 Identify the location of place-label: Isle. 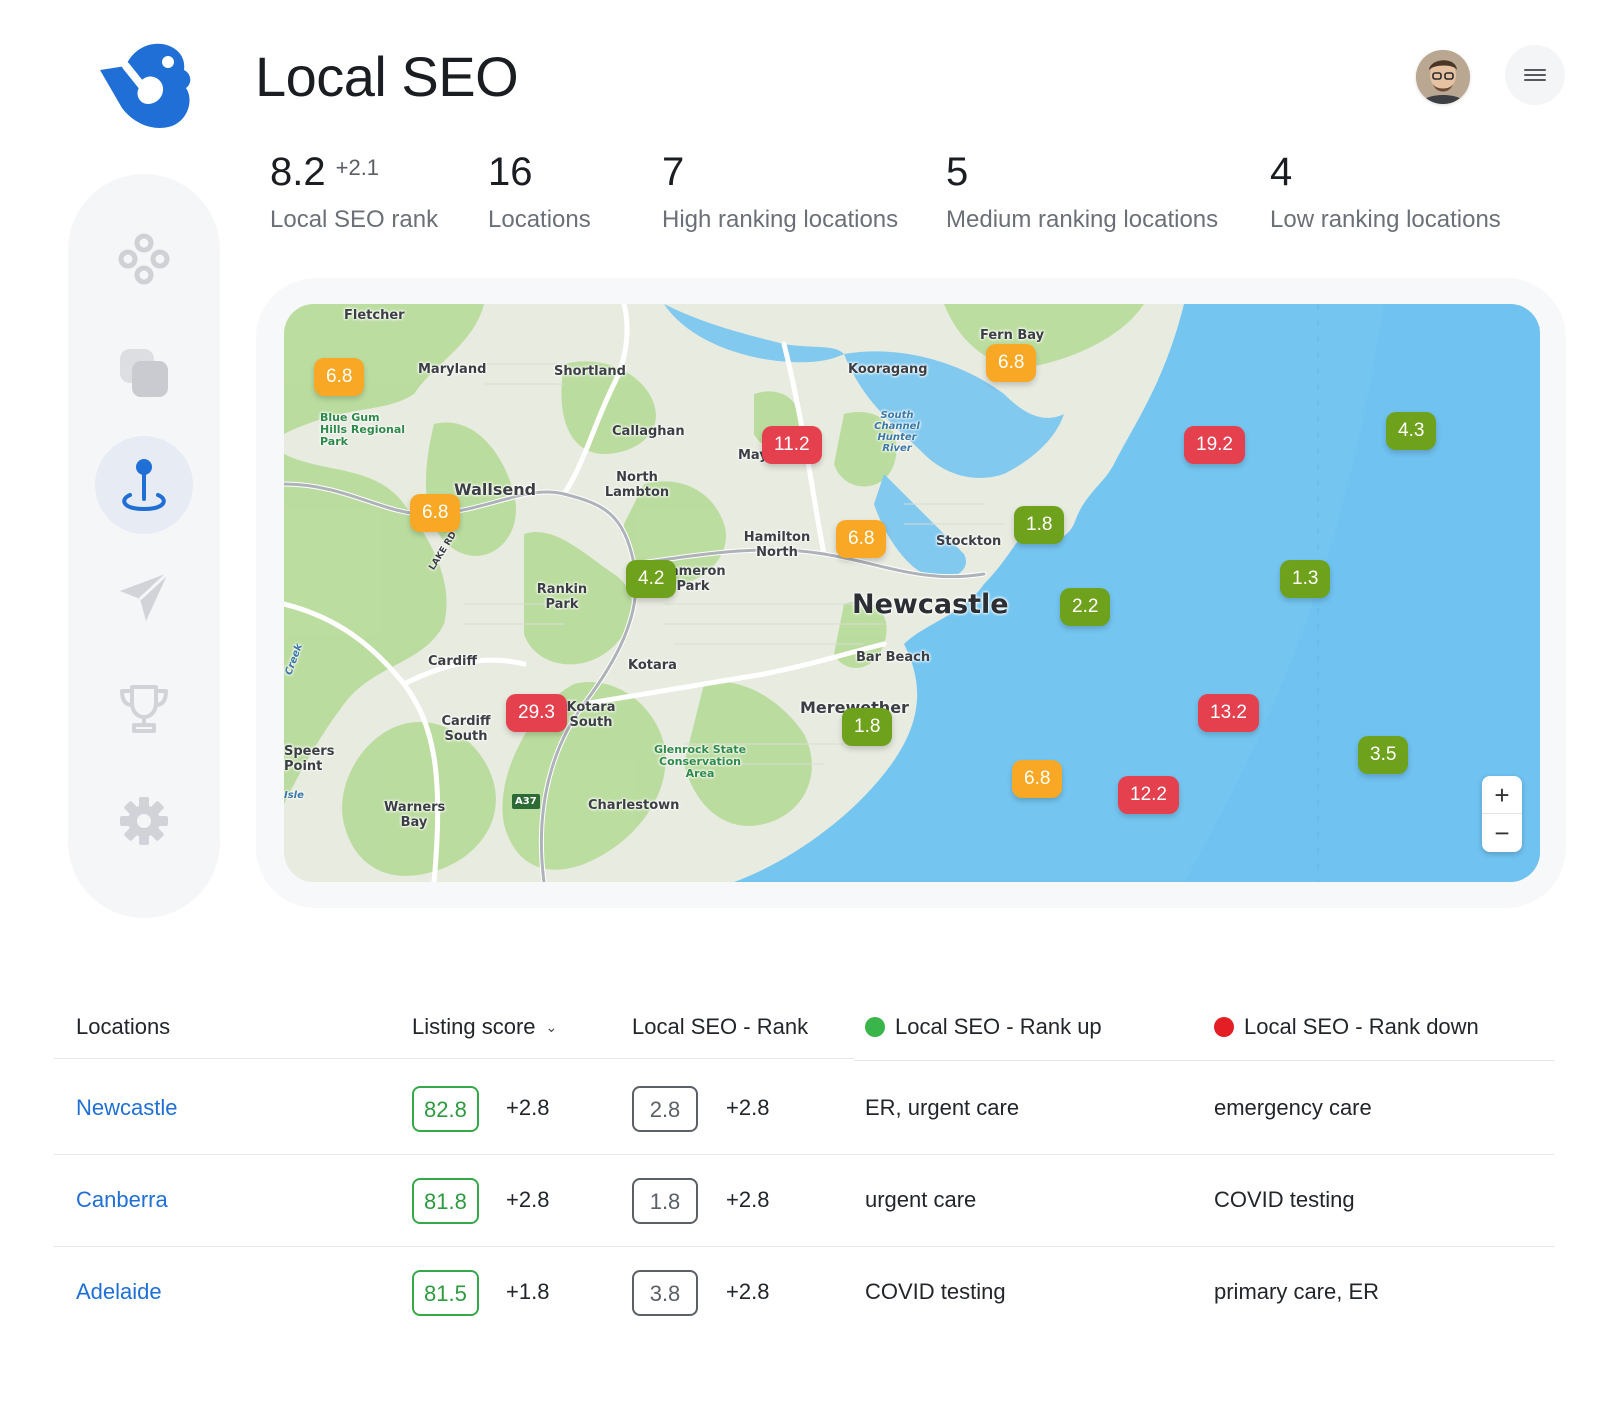
(294, 795).